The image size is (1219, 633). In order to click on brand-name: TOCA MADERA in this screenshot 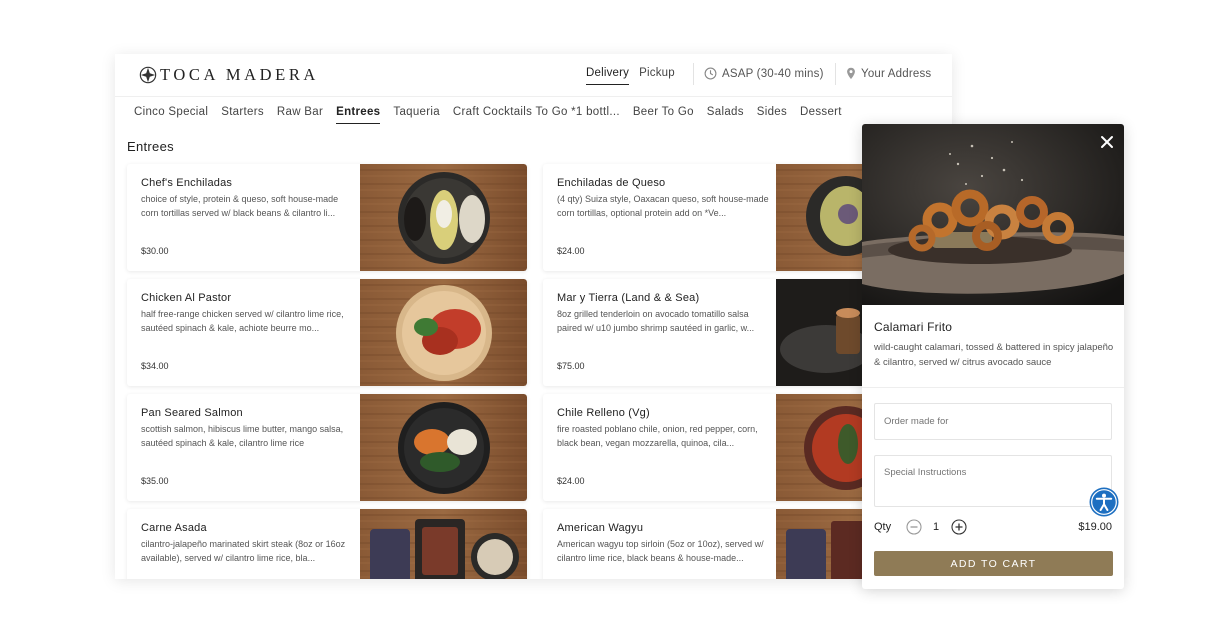, I will do `click(239, 74)`.